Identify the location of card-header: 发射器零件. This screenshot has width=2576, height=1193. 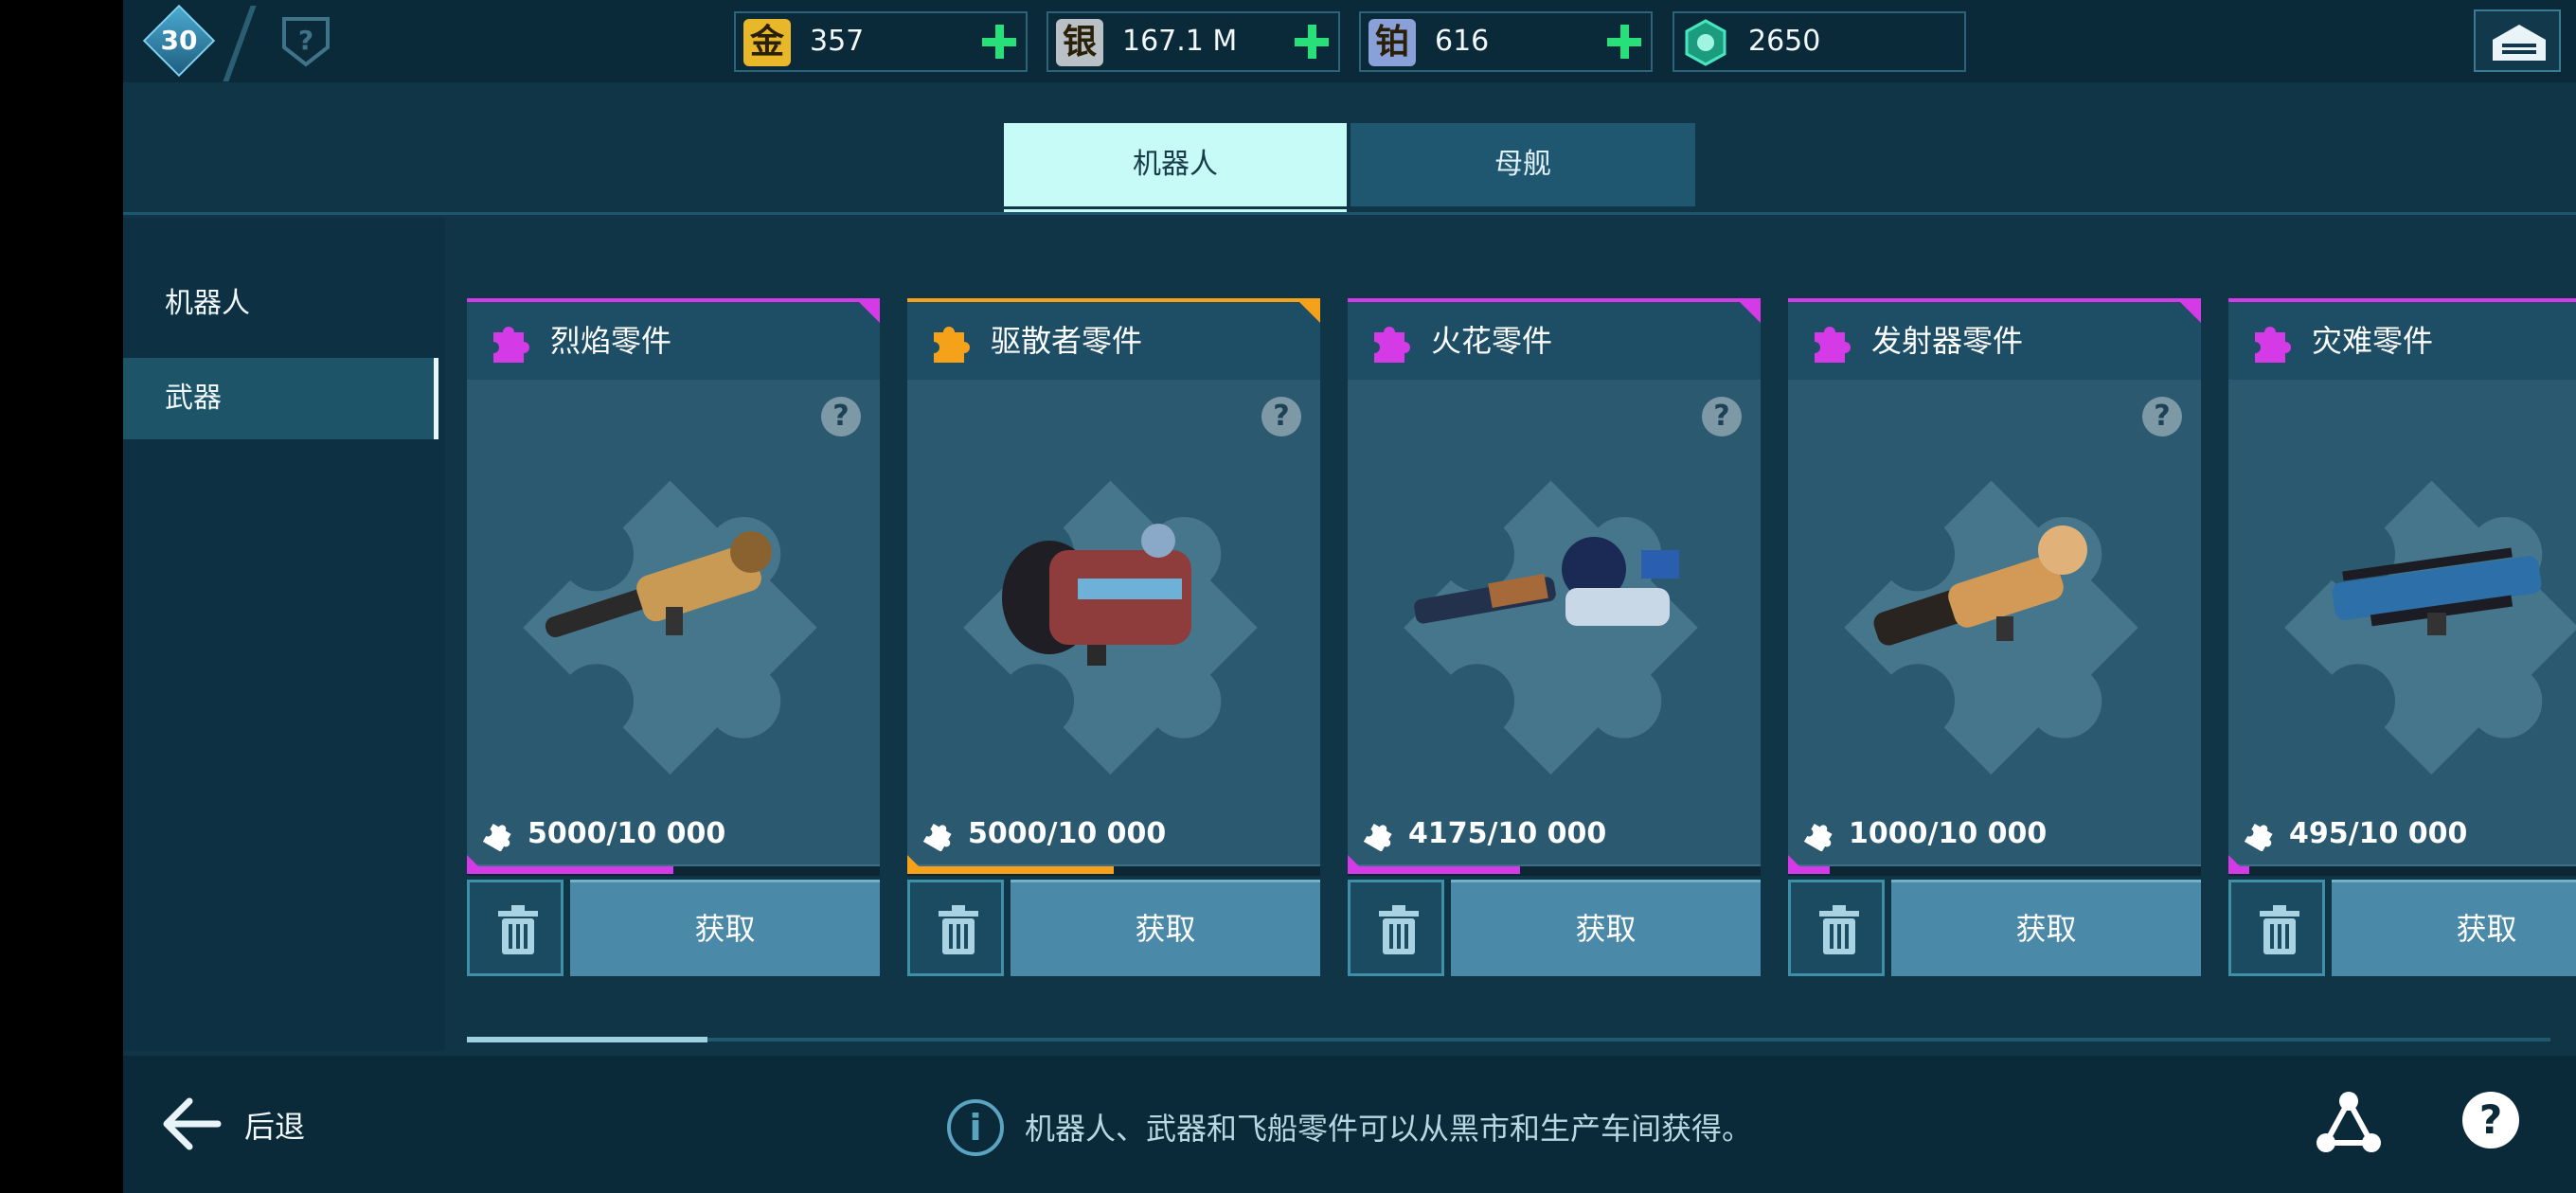
(1994, 339).